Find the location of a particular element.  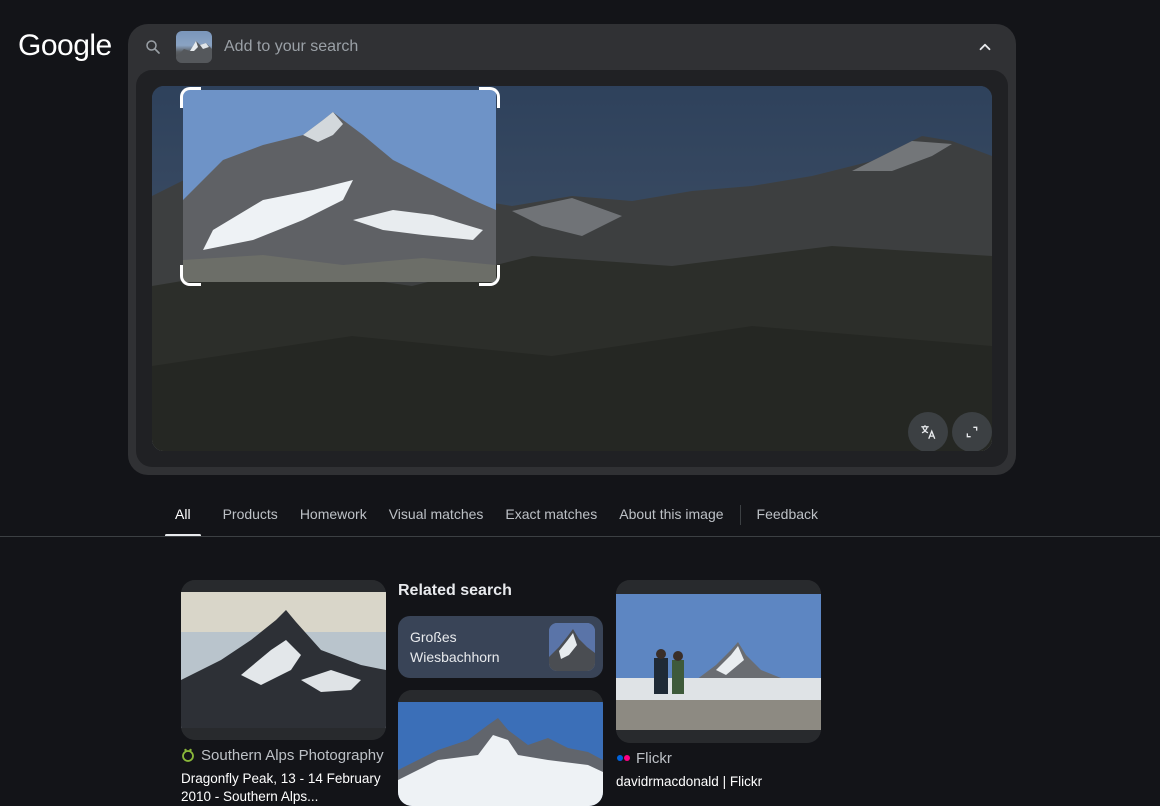

search-bar: Add to your search is located at coordinates (572, 47).